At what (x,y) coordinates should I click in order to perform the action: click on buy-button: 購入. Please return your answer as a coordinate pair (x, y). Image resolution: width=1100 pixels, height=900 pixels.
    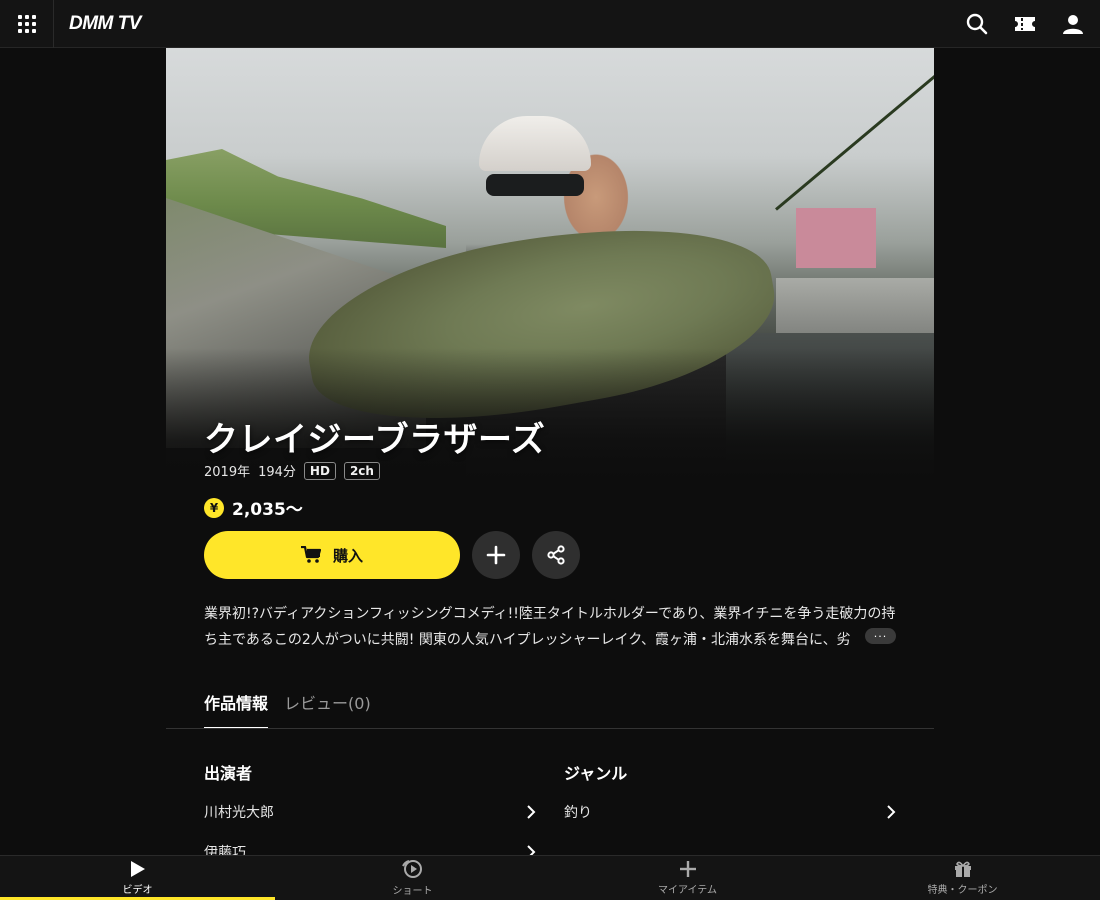
    Looking at the image, I should click on (332, 555).